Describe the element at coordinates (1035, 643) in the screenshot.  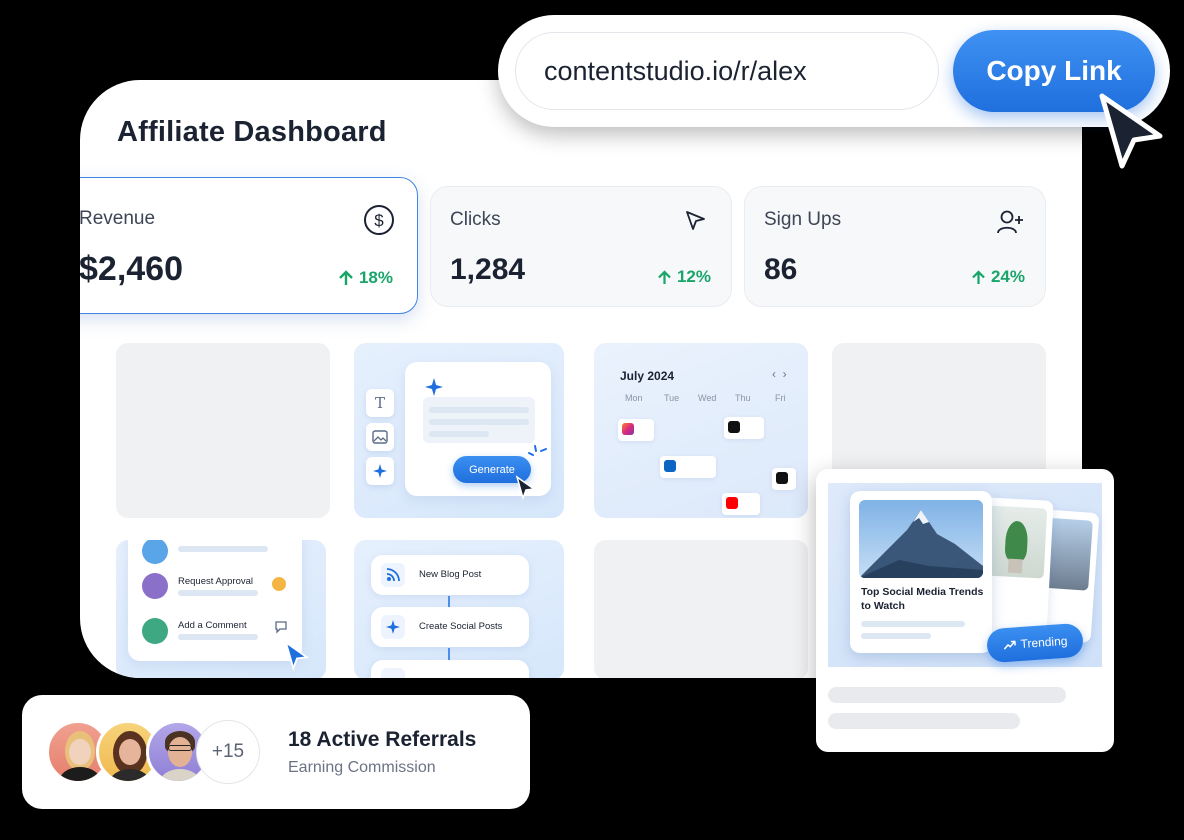
I see `trending-badge: Trending` at that location.